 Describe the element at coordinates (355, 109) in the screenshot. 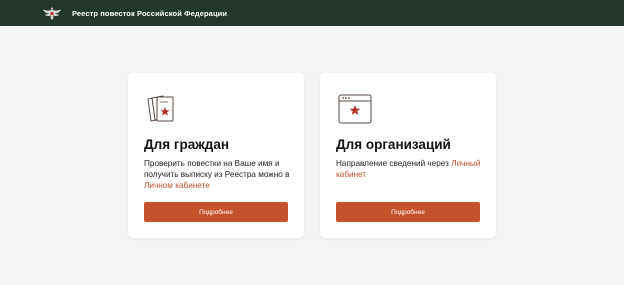

I see `organization-window-star-icon` at that location.